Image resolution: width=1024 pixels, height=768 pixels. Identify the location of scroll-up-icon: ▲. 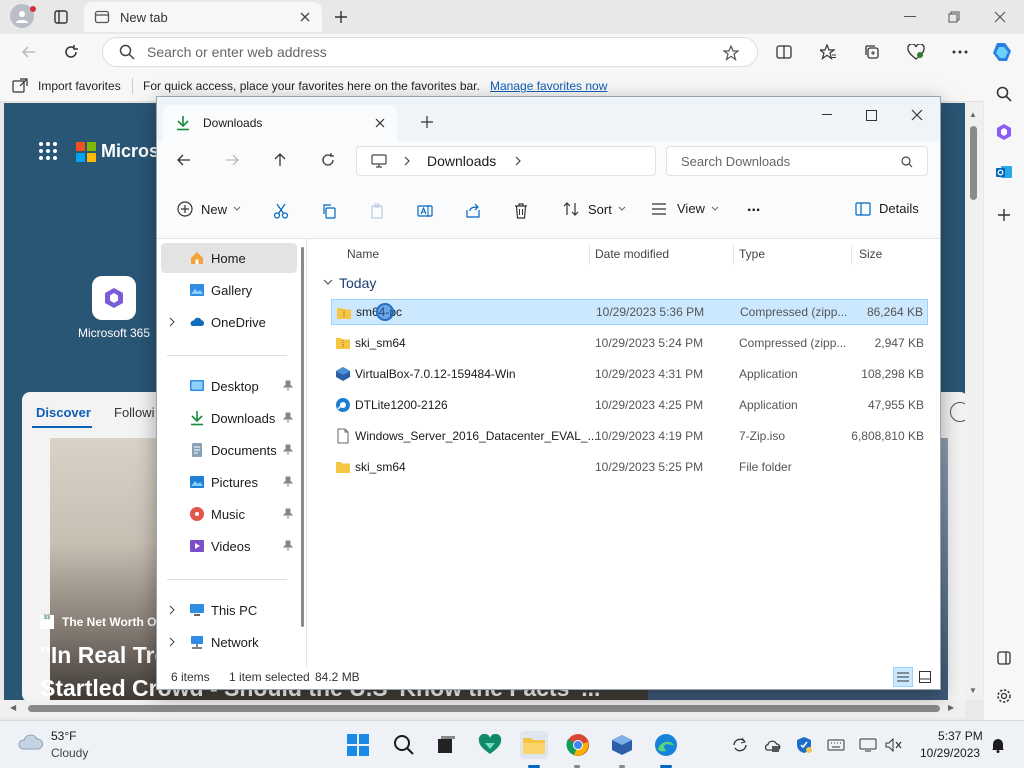
(973, 114).